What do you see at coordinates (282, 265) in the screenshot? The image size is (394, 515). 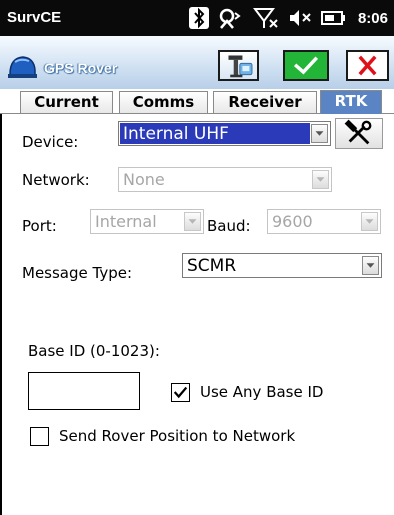 I see `message-type-select: SCMR` at bounding box center [282, 265].